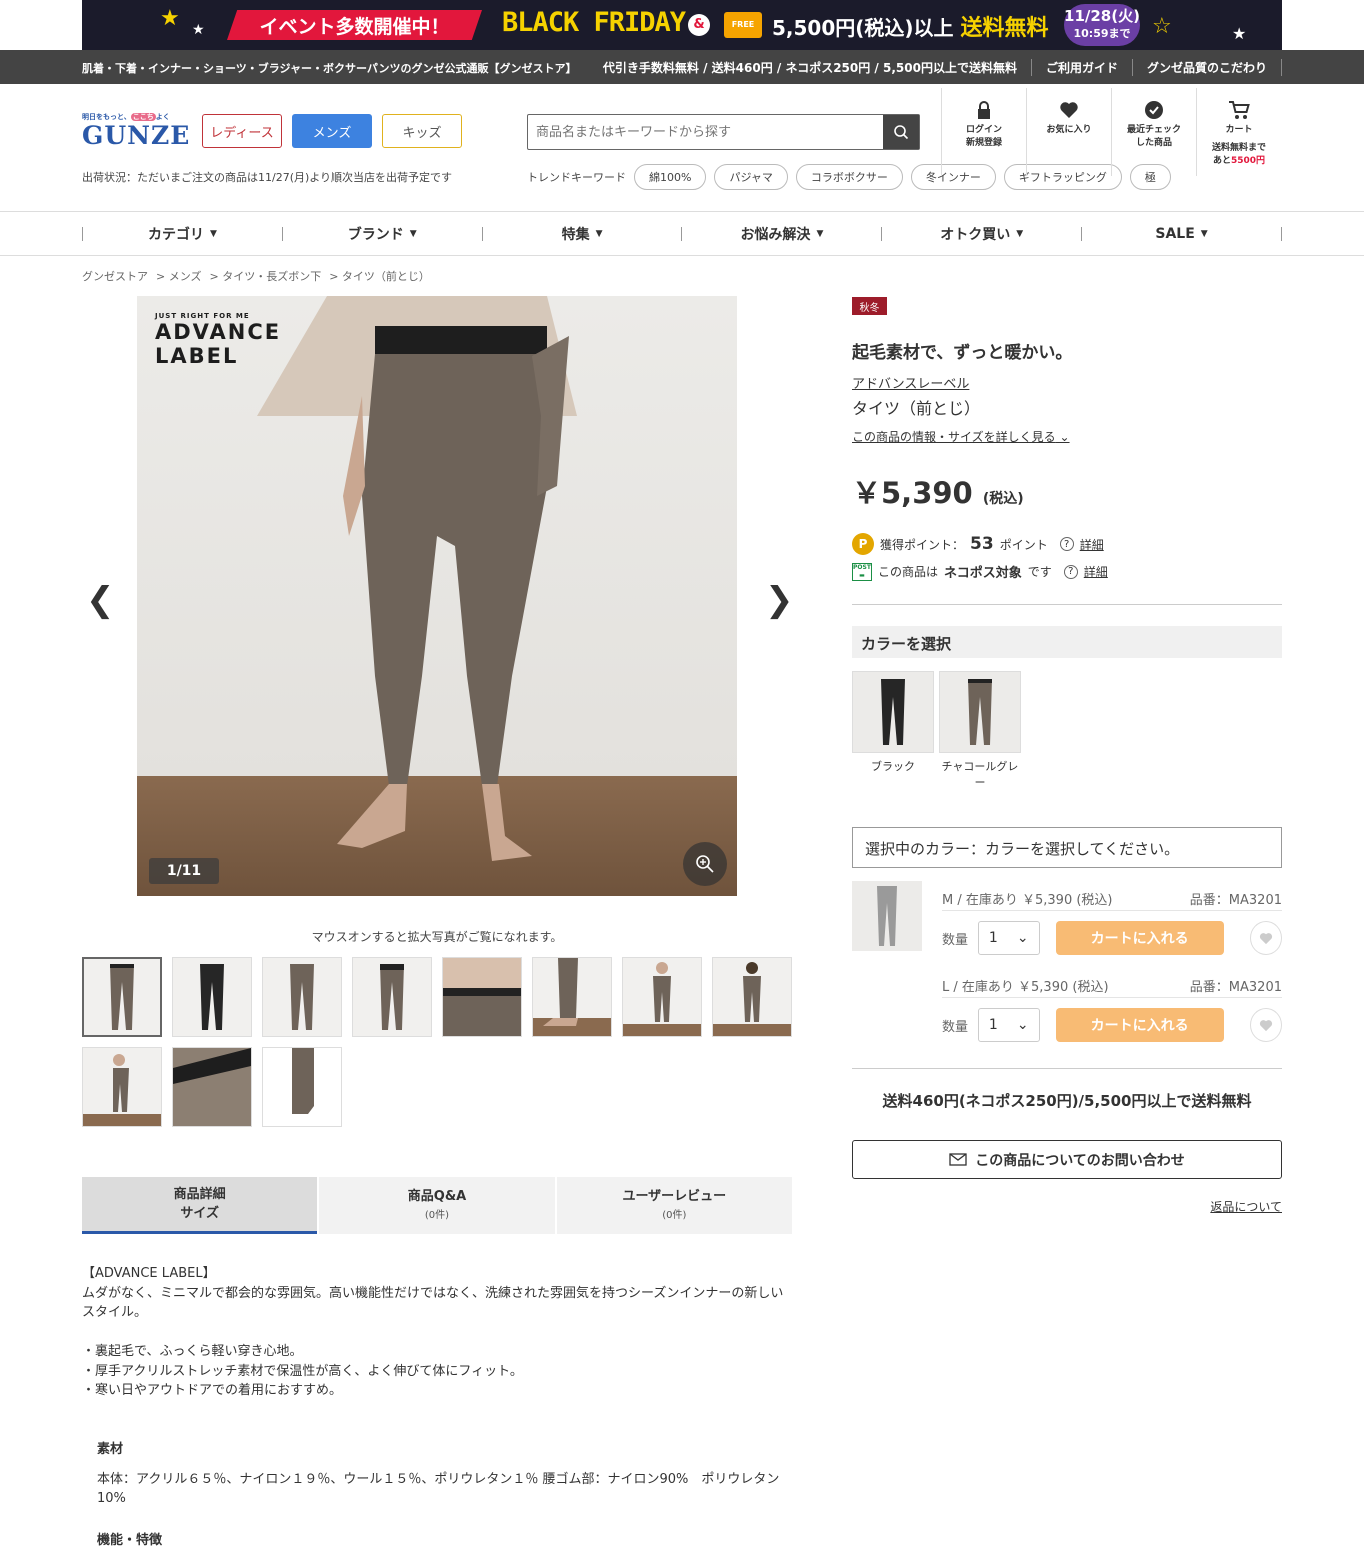 The width and height of the screenshot is (1364, 1558). What do you see at coordinates (242, 131) in the screenshot?
I see `ladies-button: レディース` at bounding box center [242, 131].